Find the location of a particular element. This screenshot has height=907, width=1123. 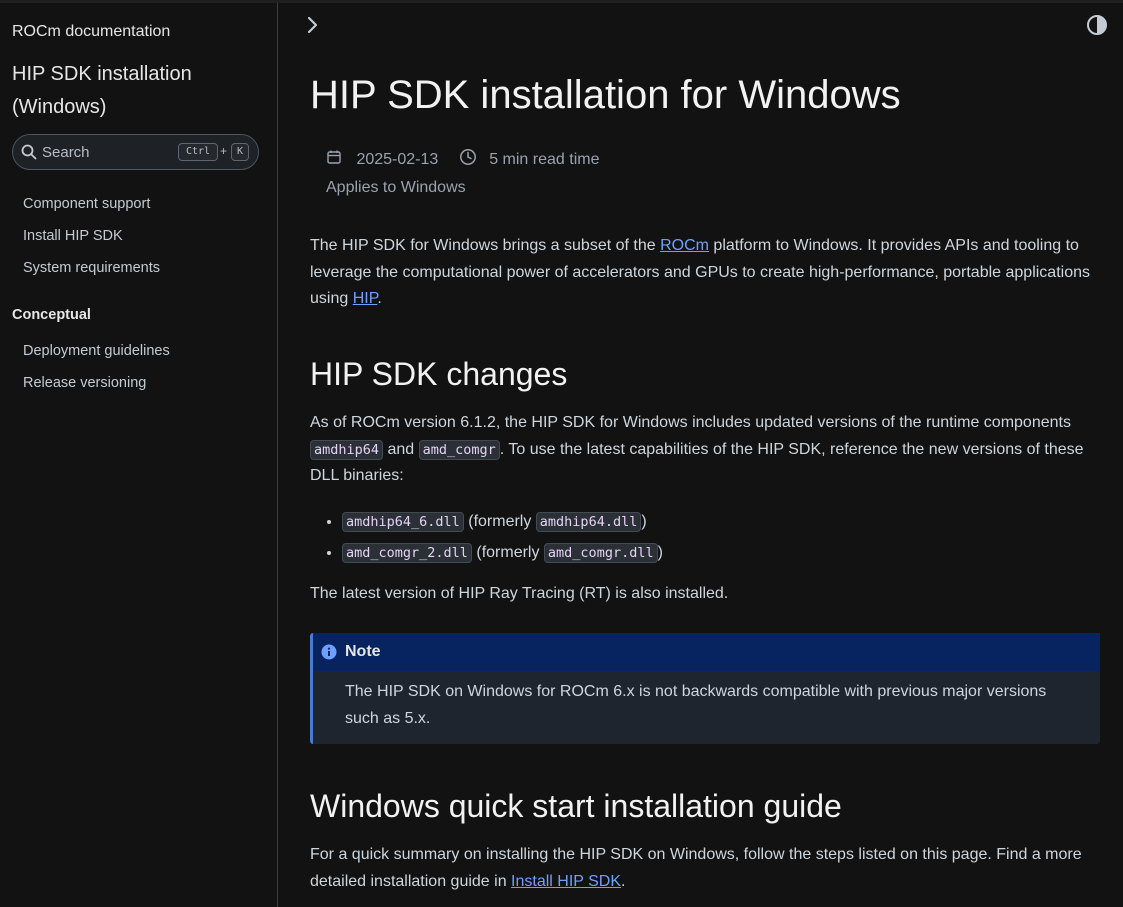

article-date: 2025-02-13 is located at coordinates (397, 159).